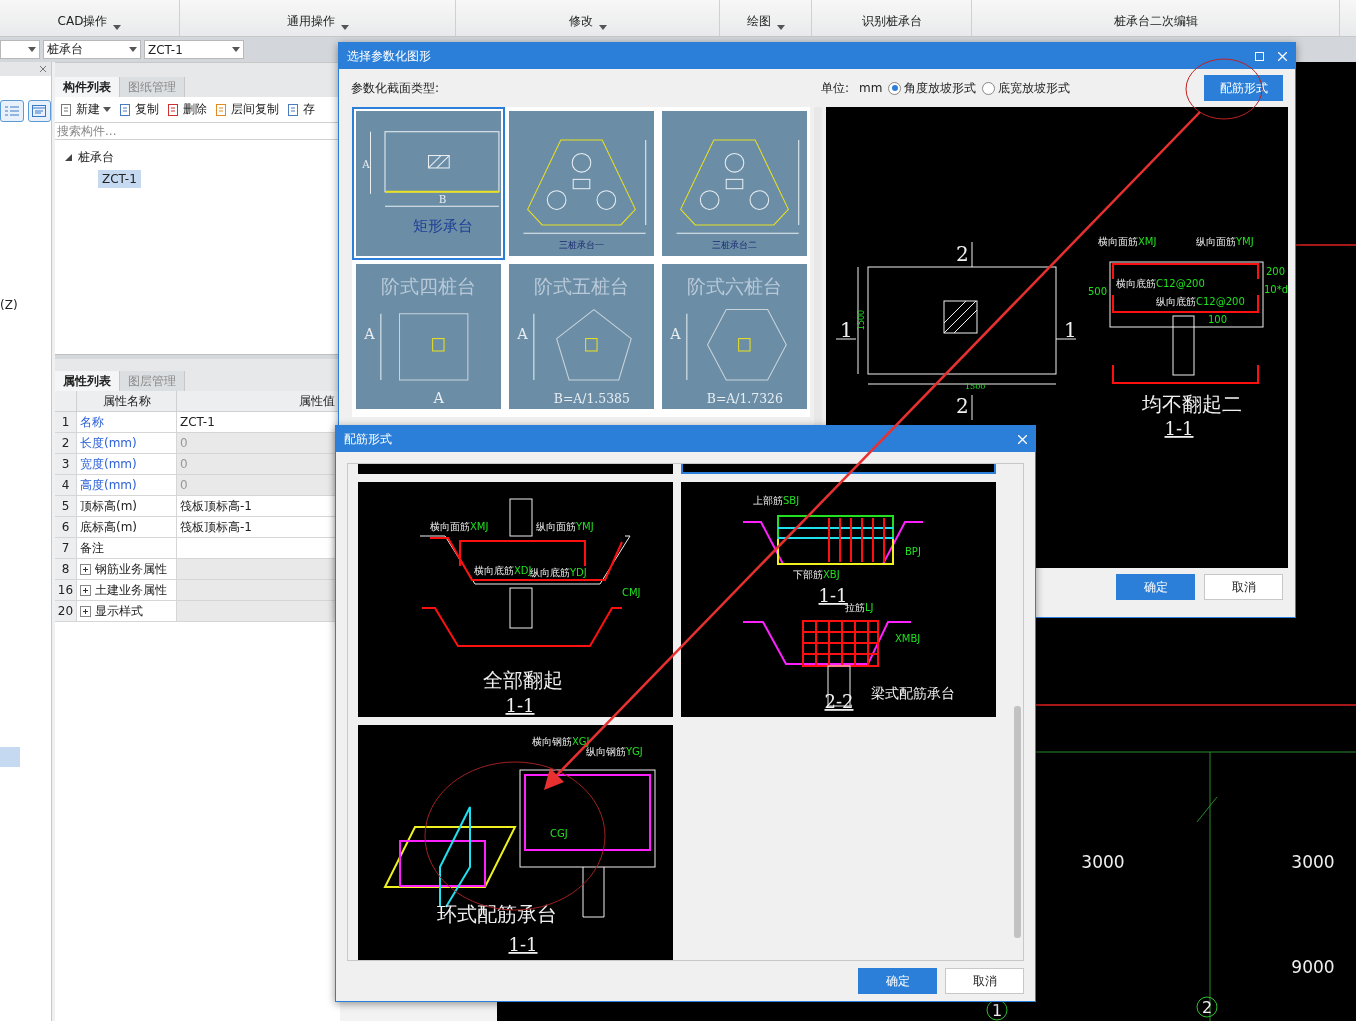 This screenshot has height=1021, width=1356. I want to click on shape-caption: 三桩承台一, so click(581, 244).